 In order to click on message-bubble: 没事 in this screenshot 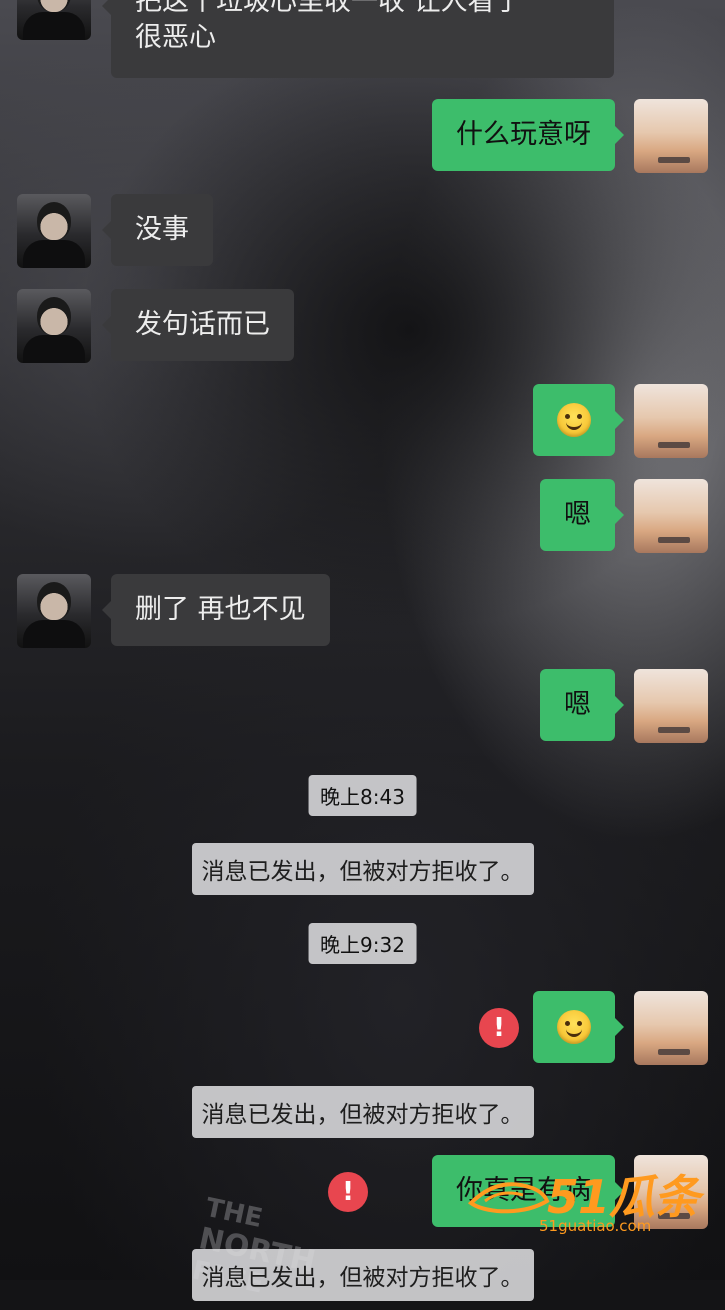, I will do `click(157, 230)`.